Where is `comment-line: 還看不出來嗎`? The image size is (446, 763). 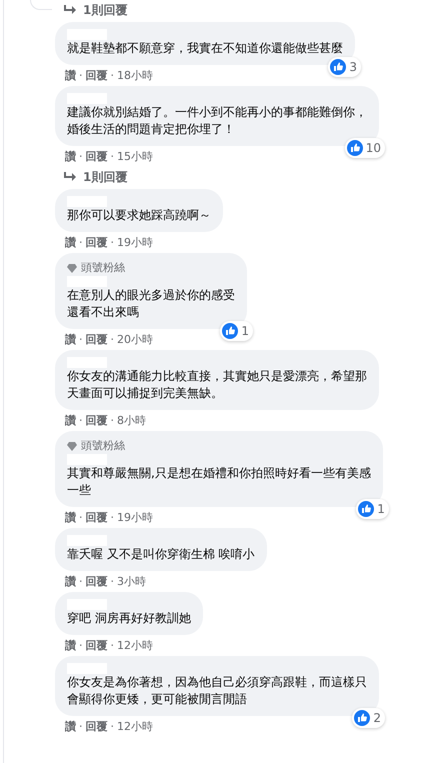
comment-line: 還看不出來嗎 is located at coordinates (103, 312).